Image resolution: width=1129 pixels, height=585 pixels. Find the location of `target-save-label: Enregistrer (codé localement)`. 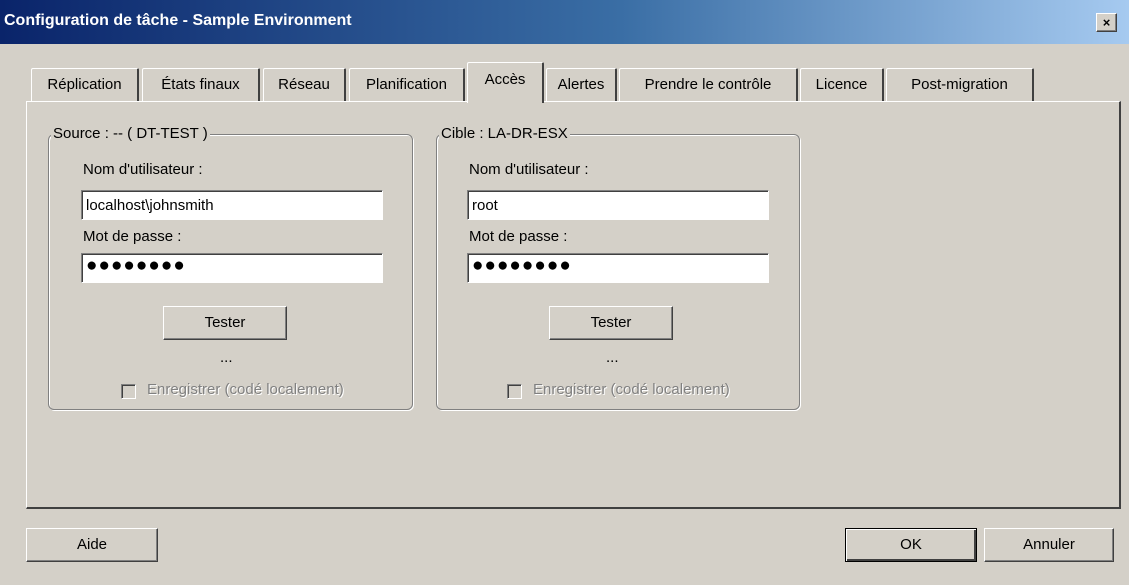

target-save-label: Enregistrer (codé localement) is located at coordinates (631, 389).